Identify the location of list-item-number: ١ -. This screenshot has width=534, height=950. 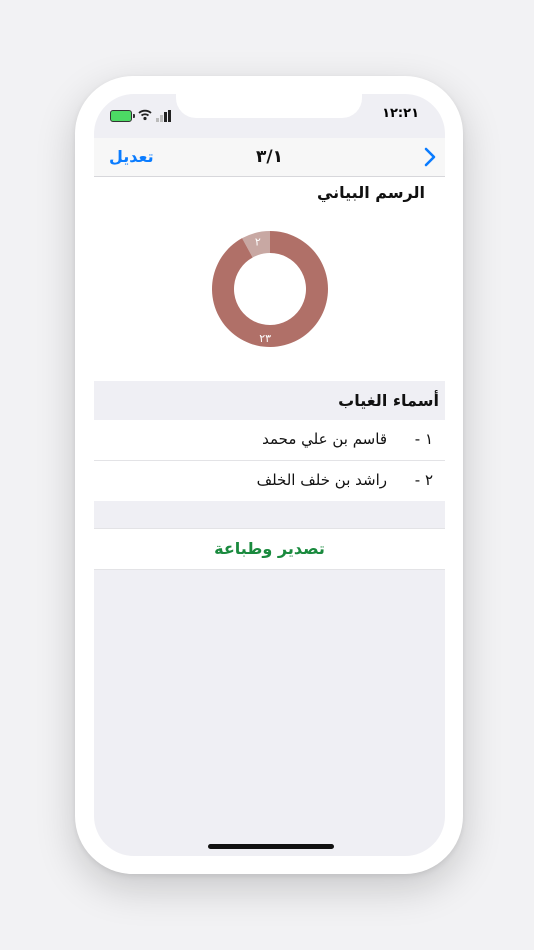
(423, 439).